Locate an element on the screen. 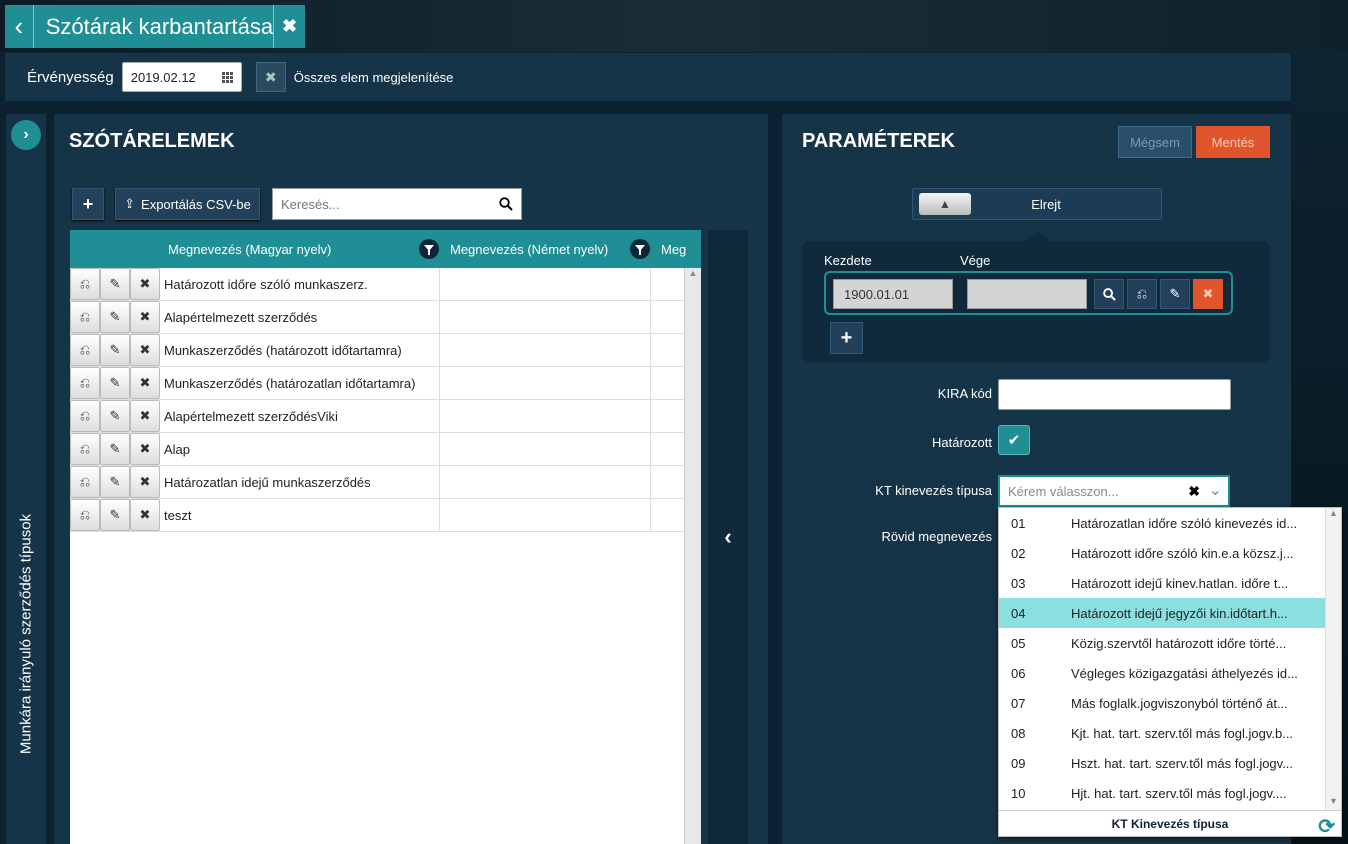 The width and height of the screenshot is (1348, 844). column-header-german: Megnevezés (Német nyelv) is located at coordinates (529, 249).